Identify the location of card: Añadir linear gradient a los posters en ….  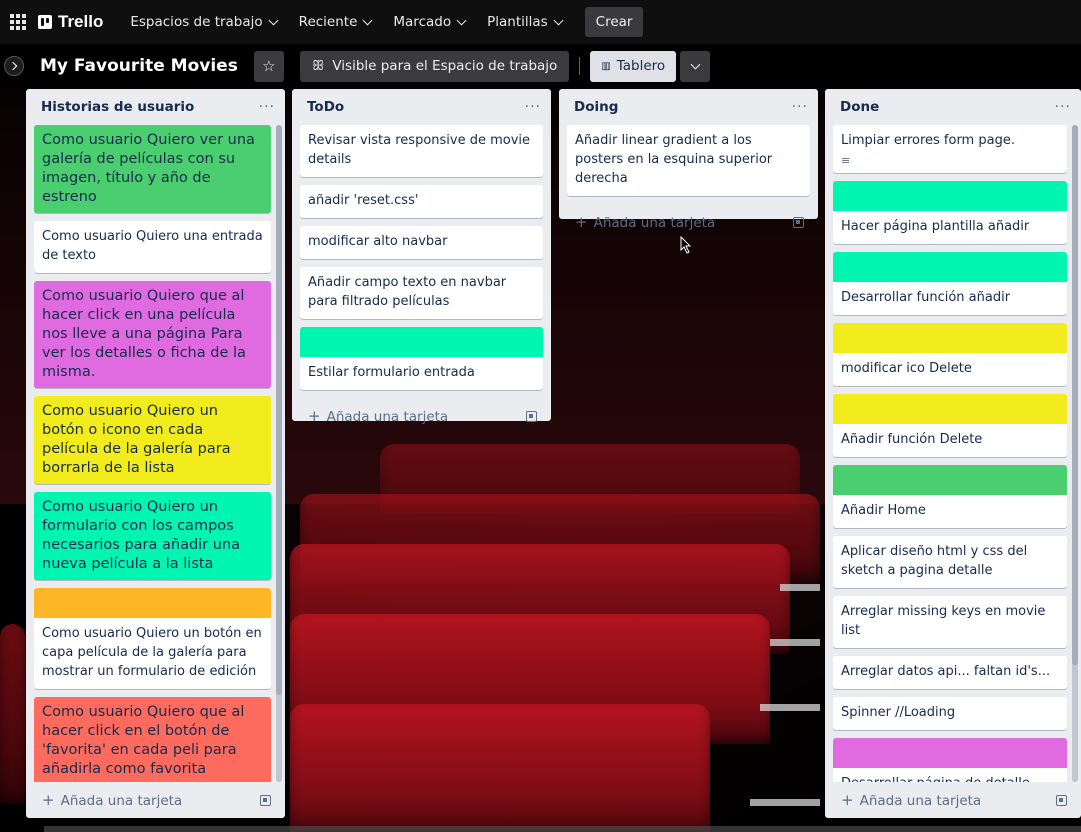
(688, 160).